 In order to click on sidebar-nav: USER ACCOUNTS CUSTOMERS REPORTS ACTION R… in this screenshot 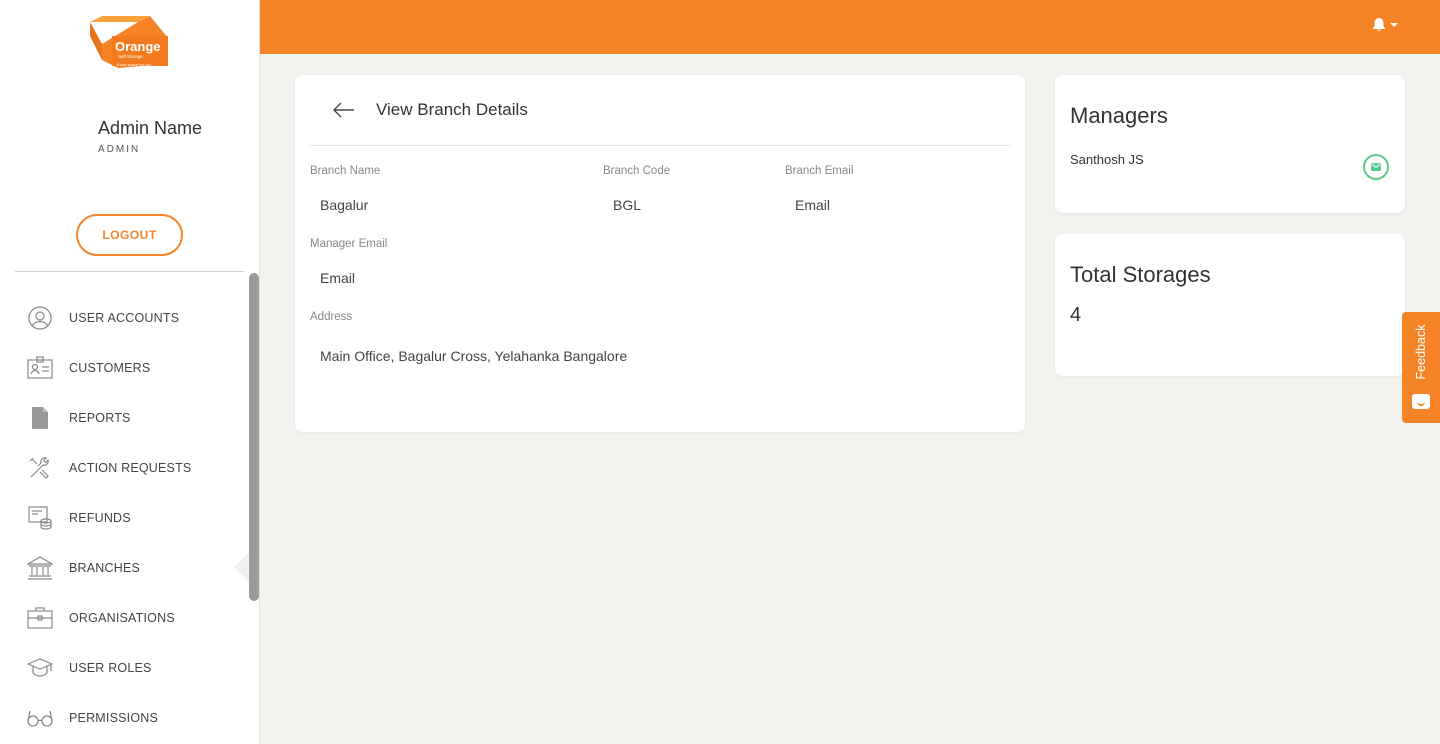, I will do `click(124, 518)`.